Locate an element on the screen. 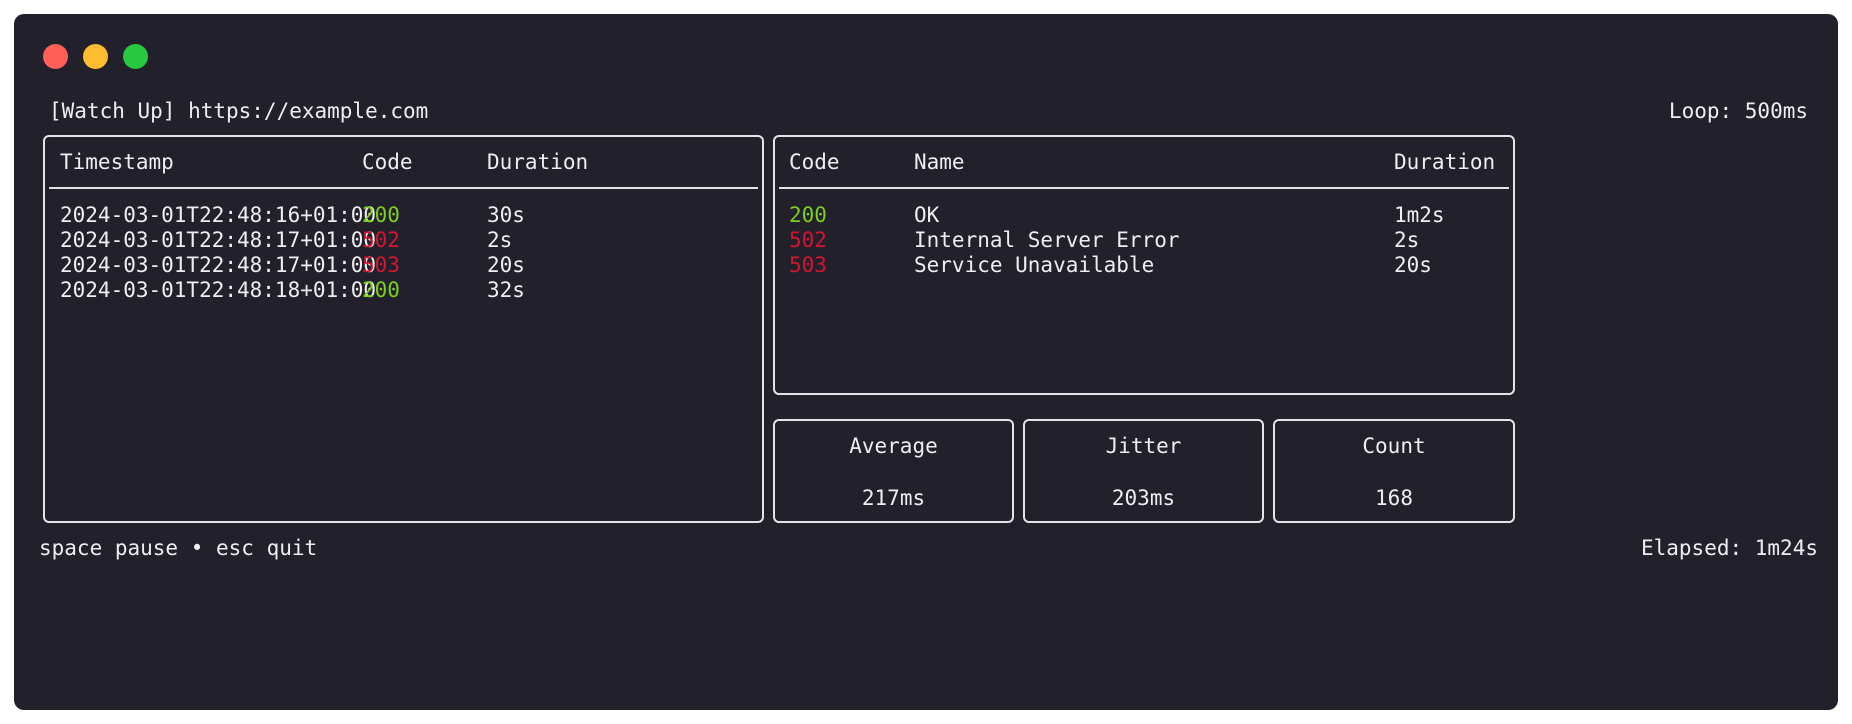  log-timestamp: 2024-03-01T22:48:18+01:00 is located at coordinates (218, 290).